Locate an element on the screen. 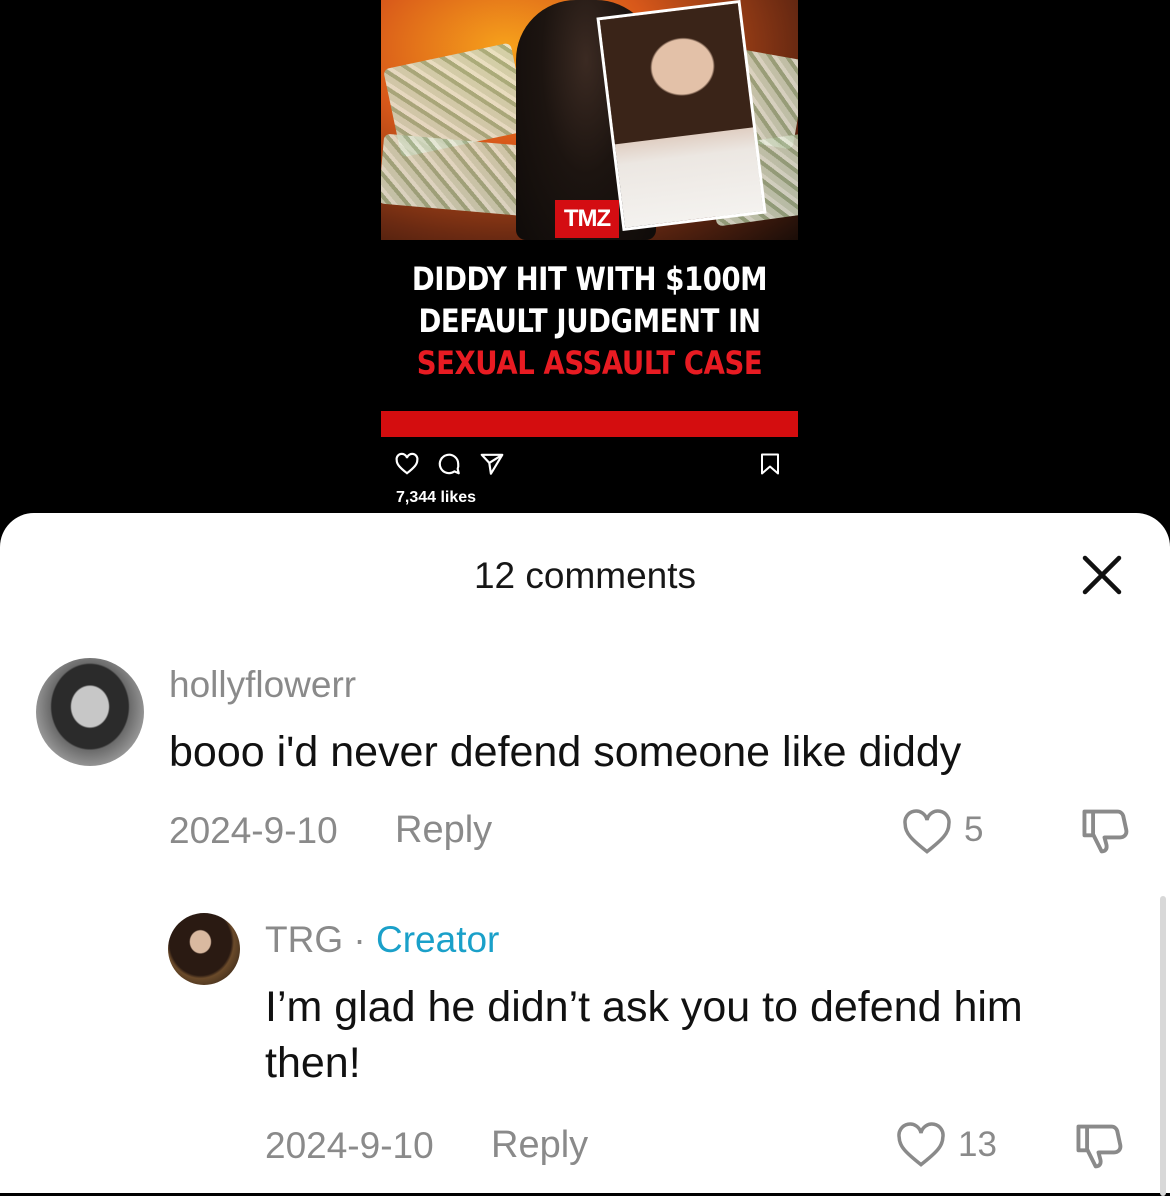 The height and width of the screenshot is (1196, 1170). creator-photo is located at coordinates (681, 116).